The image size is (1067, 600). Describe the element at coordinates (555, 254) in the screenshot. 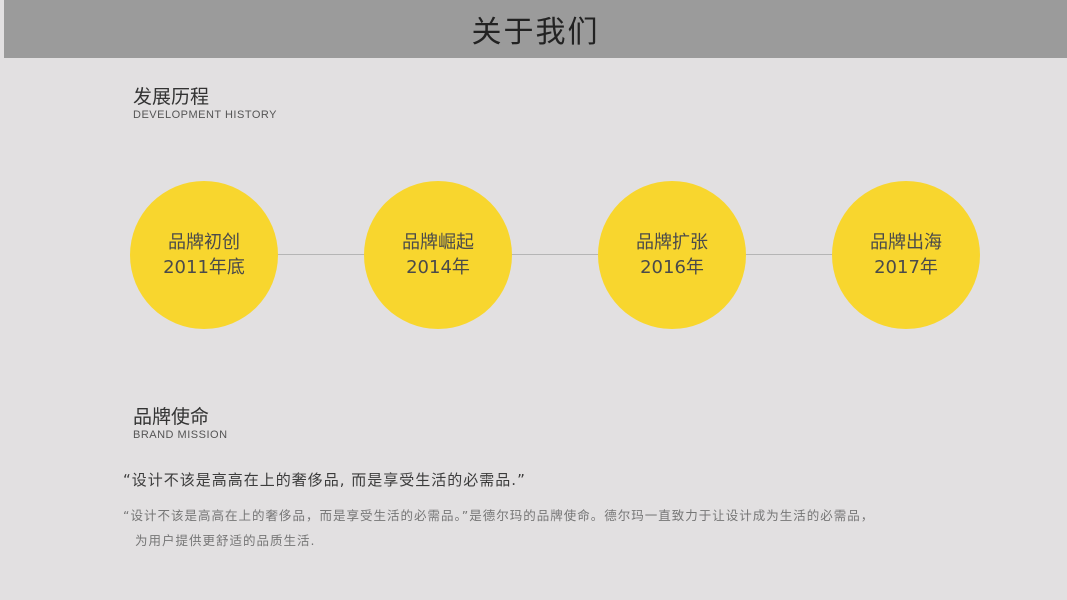

I see `timeline-connector` at that location.